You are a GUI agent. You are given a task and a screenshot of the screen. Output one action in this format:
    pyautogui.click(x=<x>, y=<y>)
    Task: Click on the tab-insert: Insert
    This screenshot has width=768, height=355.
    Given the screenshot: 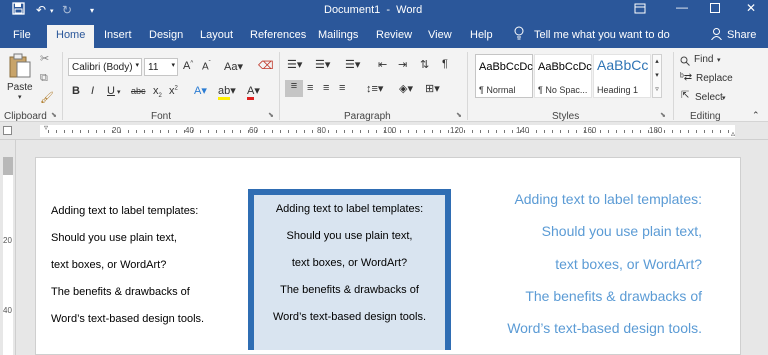 What is the action you would take?
    pyautogui.click(x=118, y=35)
    